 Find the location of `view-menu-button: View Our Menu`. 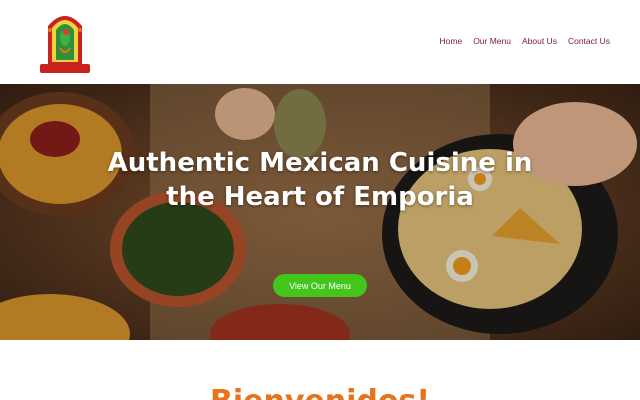

view-menu-button: View Our Menu is located at coordinates (320, 285).